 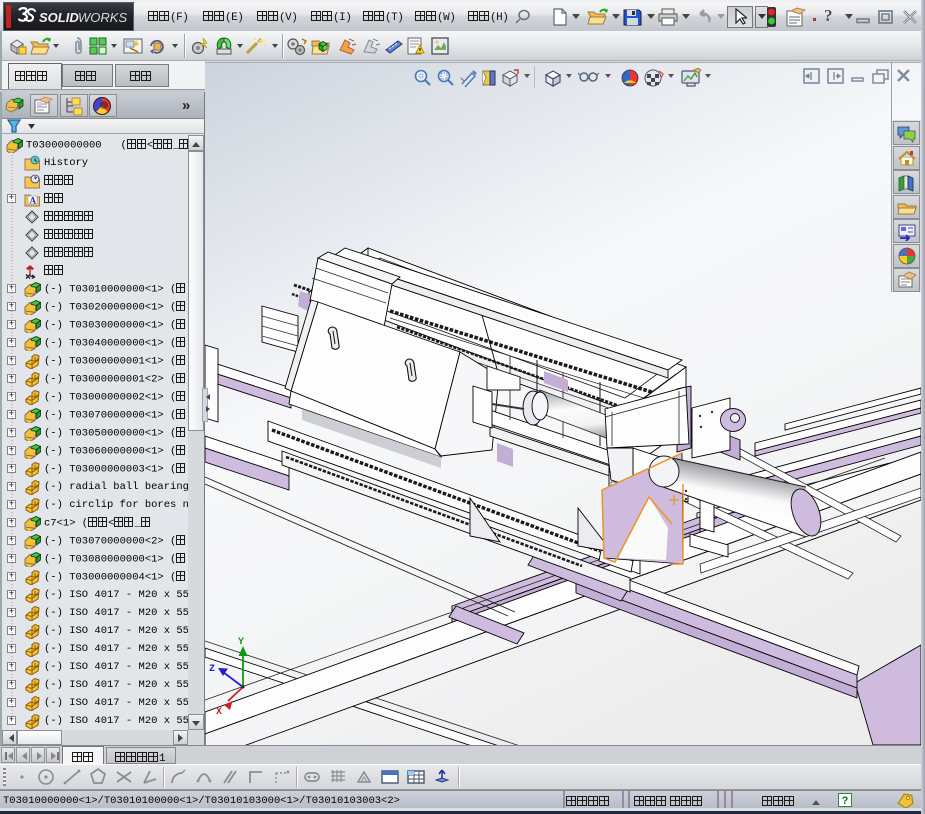 What do you see at coordinates (241, 642) in the screenshot?
I see `svg-text: Y` at bounding box center [241, 642].